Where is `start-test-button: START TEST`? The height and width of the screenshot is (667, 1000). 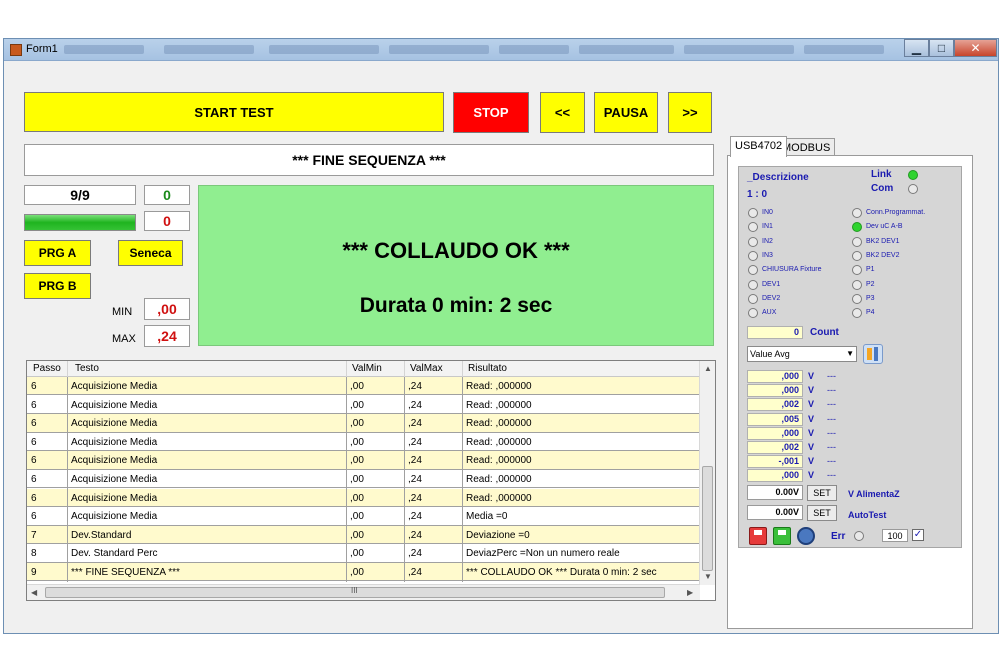 start-test-button: START TEST is located at coordinates (234, 112).